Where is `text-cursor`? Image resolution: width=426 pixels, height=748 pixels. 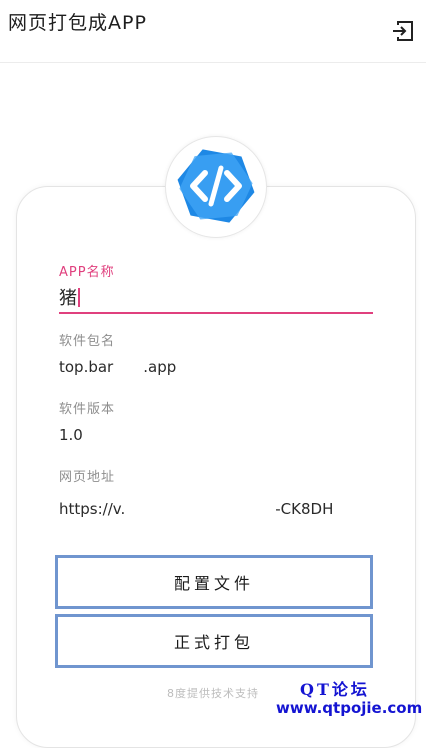 text-cursor is located at coordinates (79, 297).